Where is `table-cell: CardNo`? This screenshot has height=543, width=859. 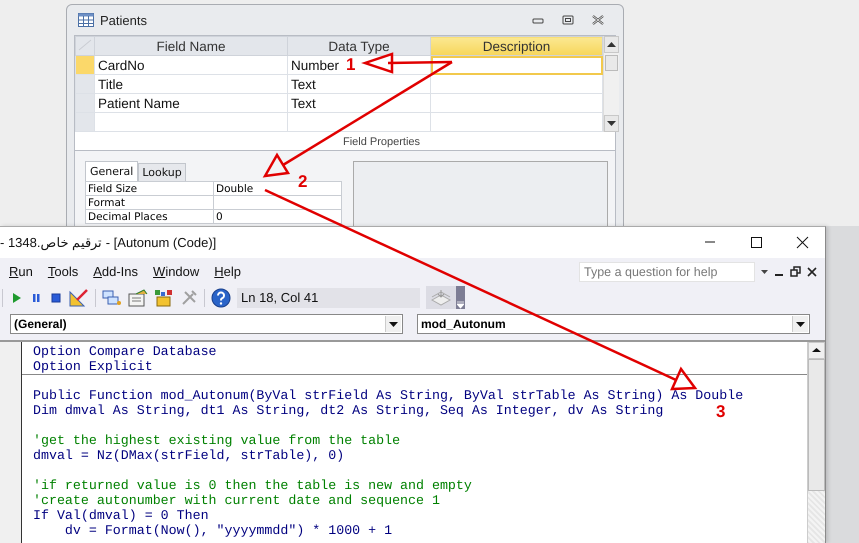 table-cell: CardNo is located at coordinates (191, 65).